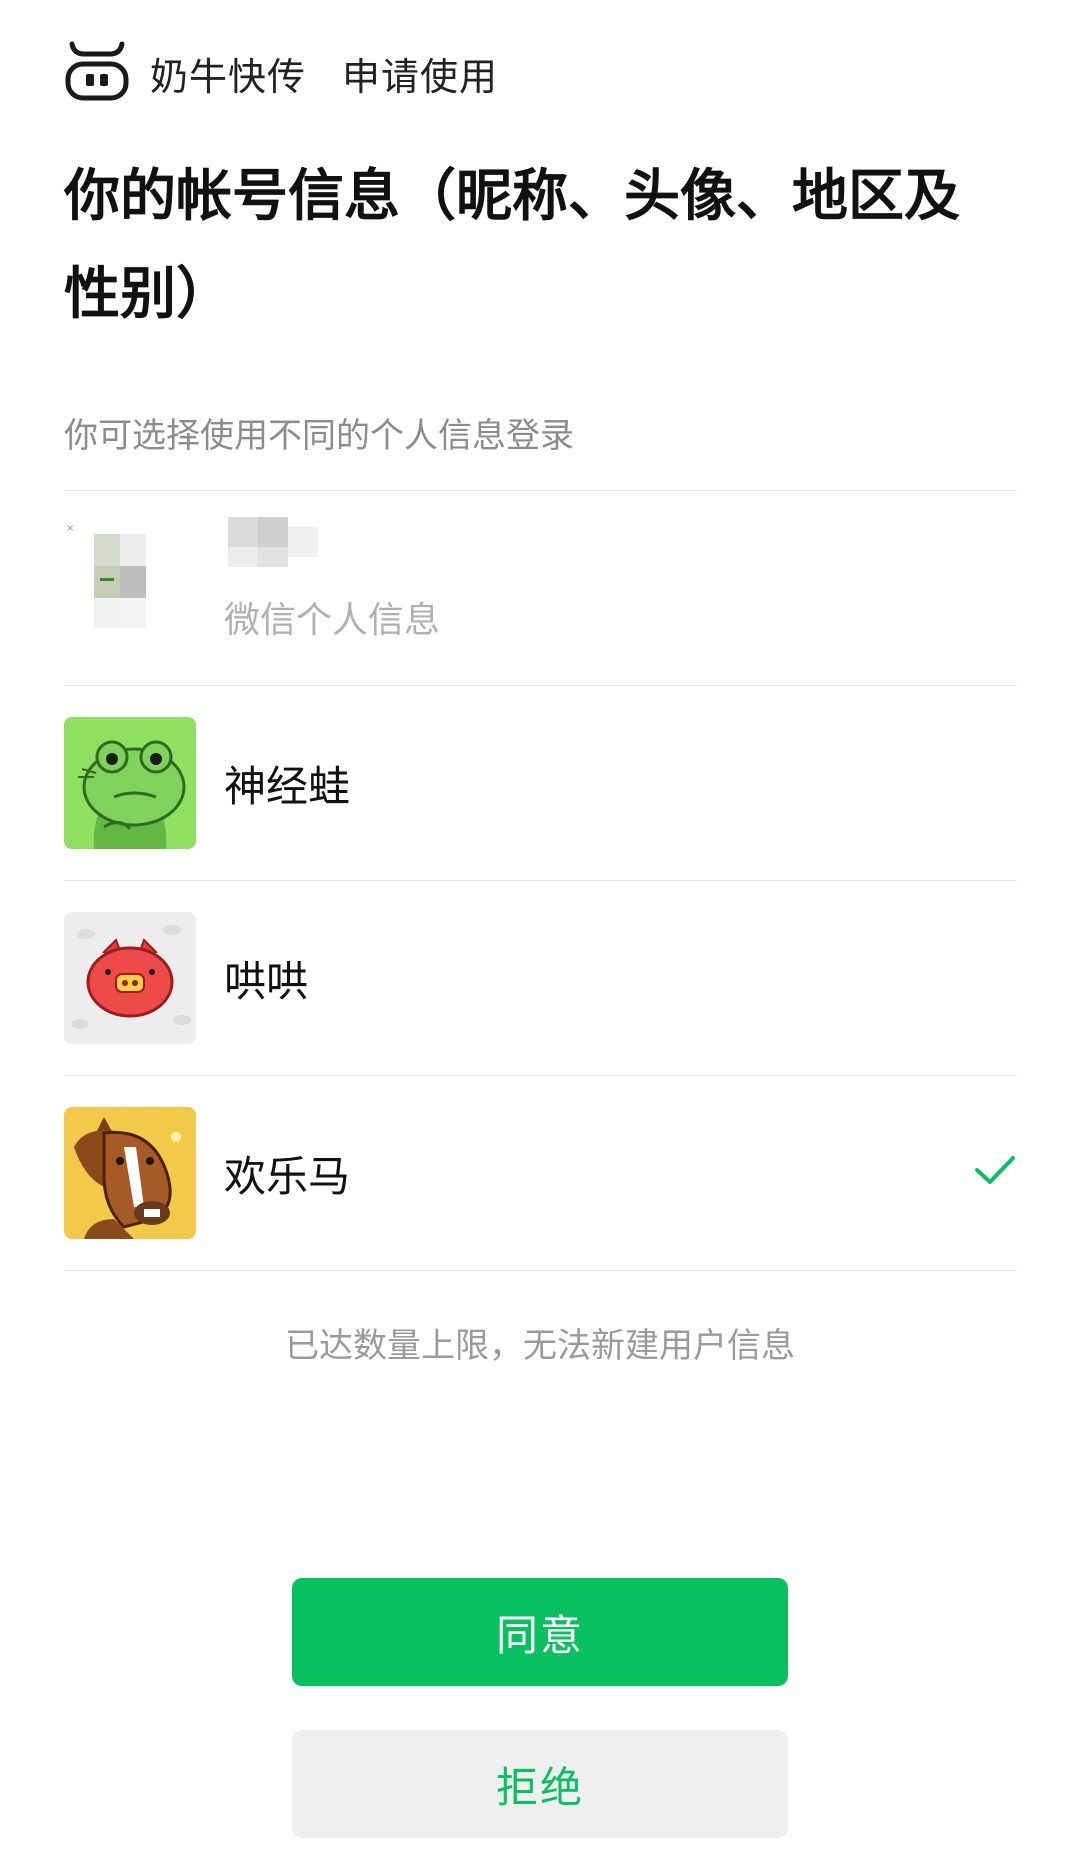  Describe the element at coordinates (130, 978) in the screenshot. I see `pig-avatar-icon` at that location.